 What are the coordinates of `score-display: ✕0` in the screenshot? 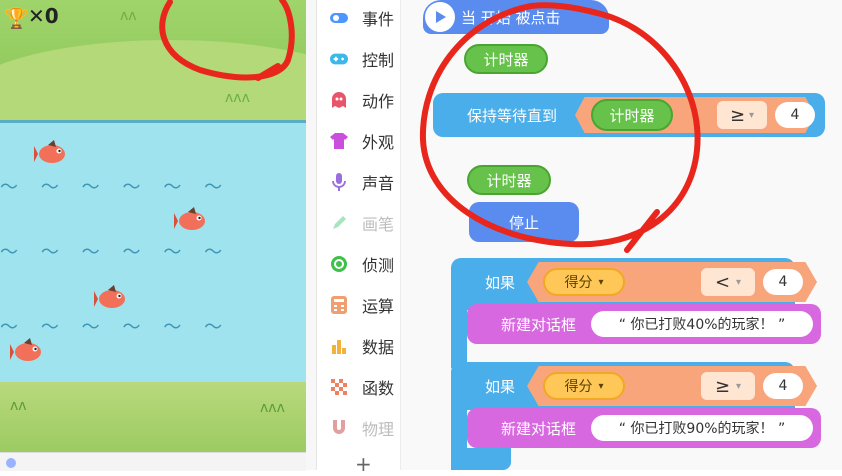 It's located at (43, 16).